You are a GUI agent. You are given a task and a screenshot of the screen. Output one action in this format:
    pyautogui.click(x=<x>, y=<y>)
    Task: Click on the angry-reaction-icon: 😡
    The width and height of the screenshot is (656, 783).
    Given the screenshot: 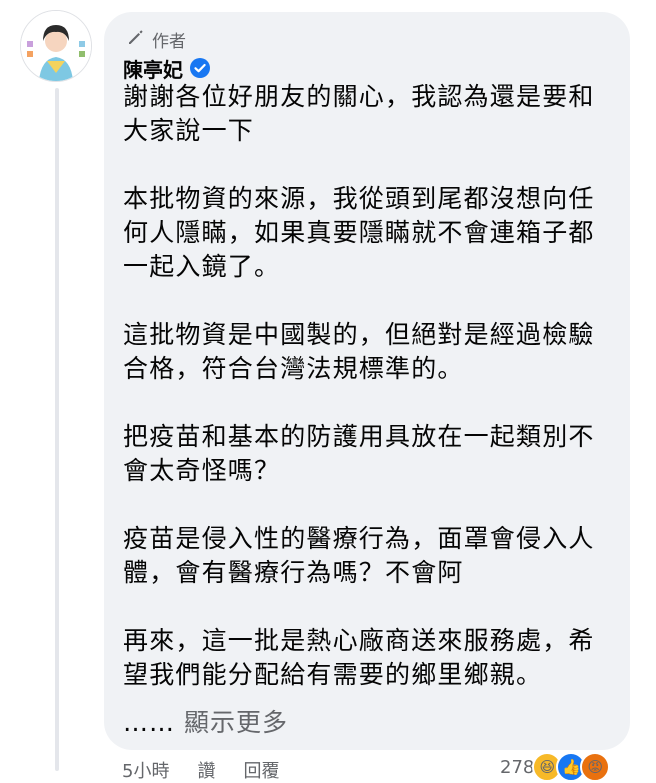 What is the action you would take?
    pyautogui.click(x=595, y=767)
    